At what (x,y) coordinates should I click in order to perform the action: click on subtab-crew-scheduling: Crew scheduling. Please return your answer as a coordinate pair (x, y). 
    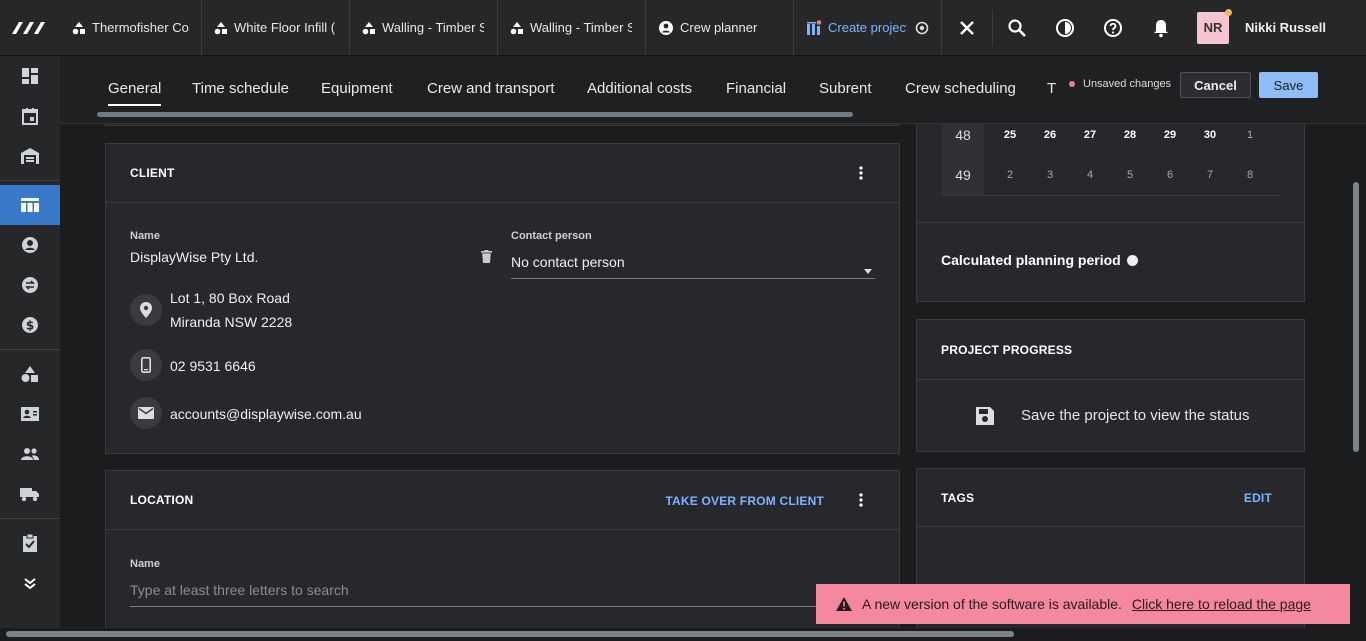
    Looking at the image, I should click on (960, 88).